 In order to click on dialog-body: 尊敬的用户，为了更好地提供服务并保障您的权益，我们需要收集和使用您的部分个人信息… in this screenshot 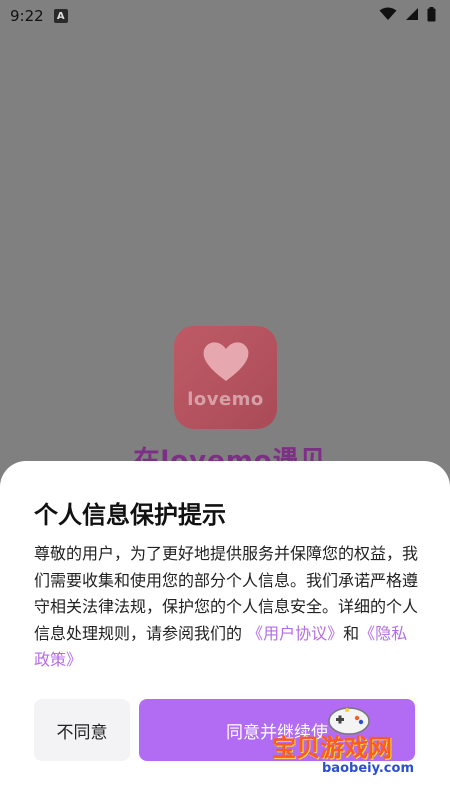, I will do `click(226, 607)`.